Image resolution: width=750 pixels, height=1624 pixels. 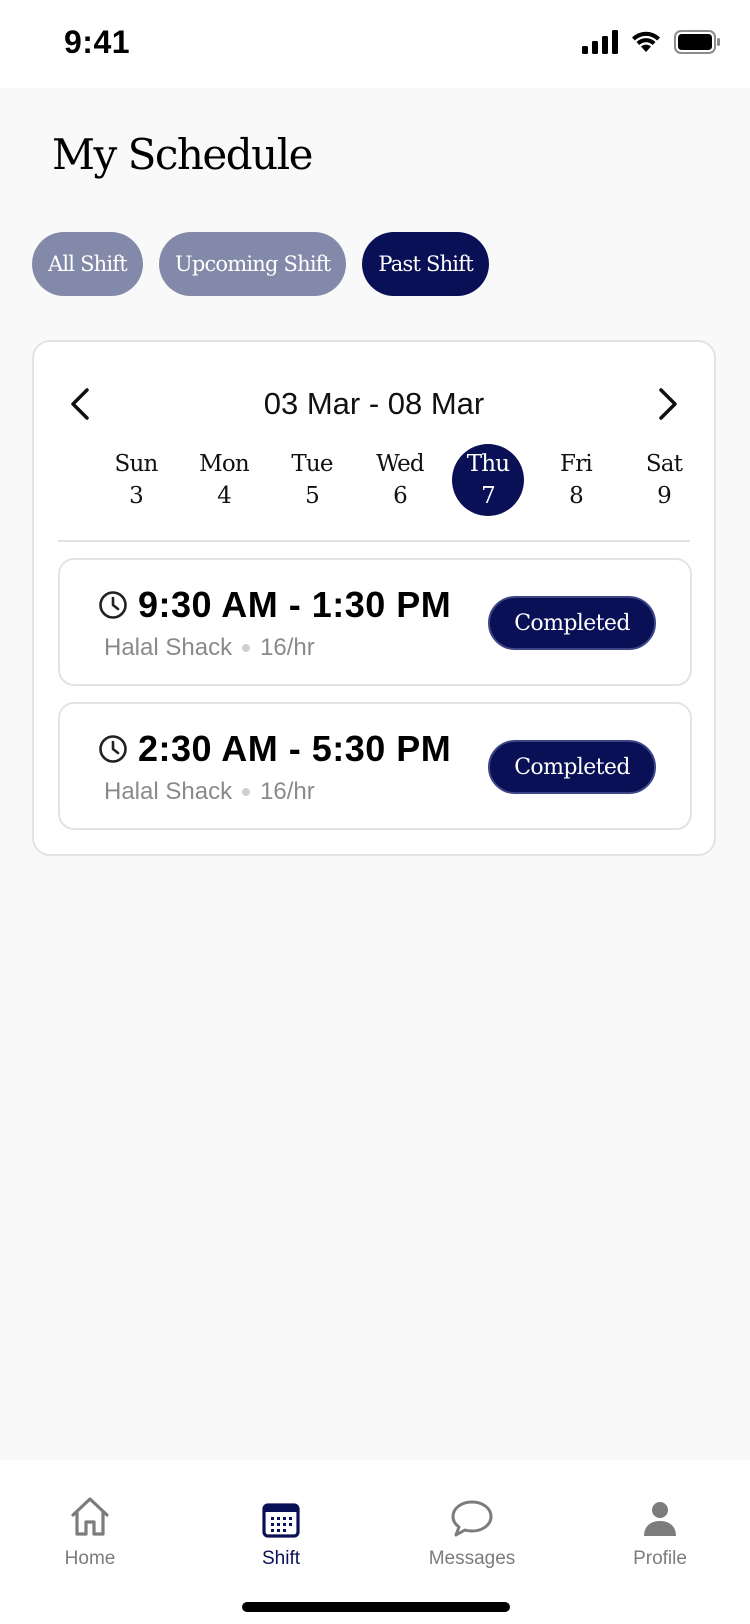 What do you see at coordinates (136, 480) in the screenshot?
I see `day-sun: Sun 3` at bounding box center [136, 480].